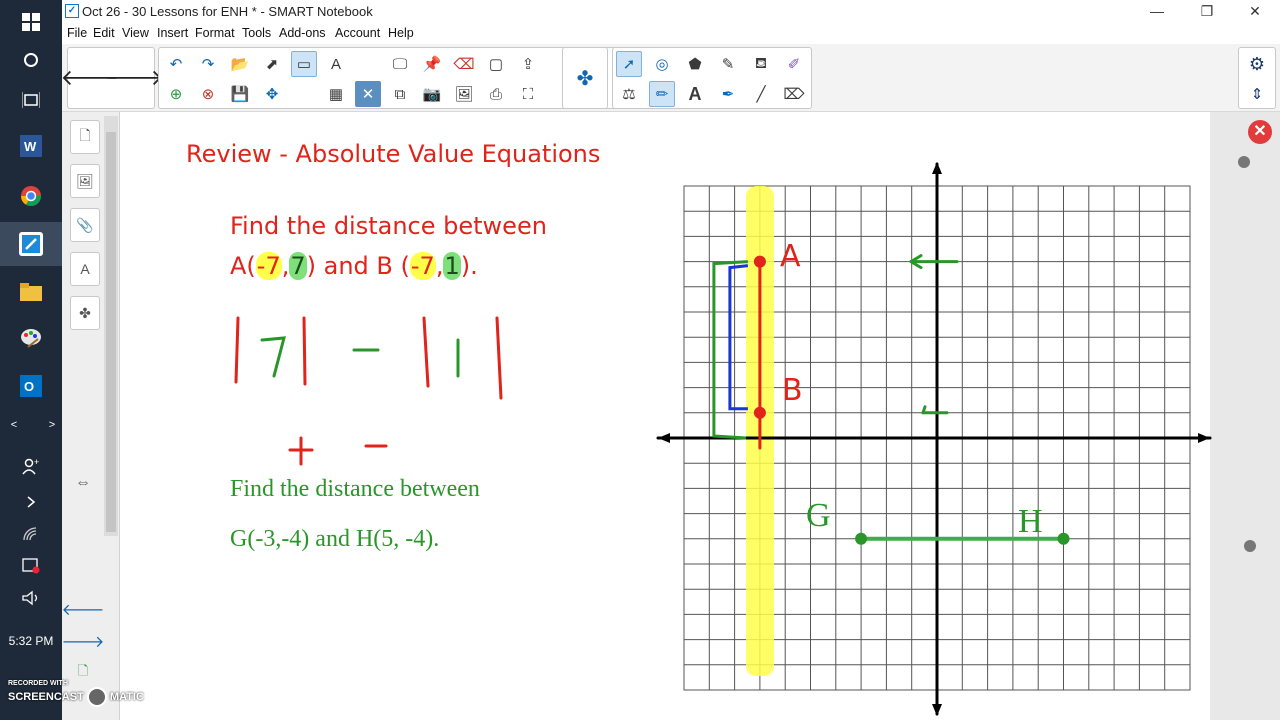 The height and width of the screenshot is (720, 1280). Describe the element at coordinates (334, 539) in the screenshot. I see `question-2-line-2: G(-3,-4) and H(5, -4).` at that location.